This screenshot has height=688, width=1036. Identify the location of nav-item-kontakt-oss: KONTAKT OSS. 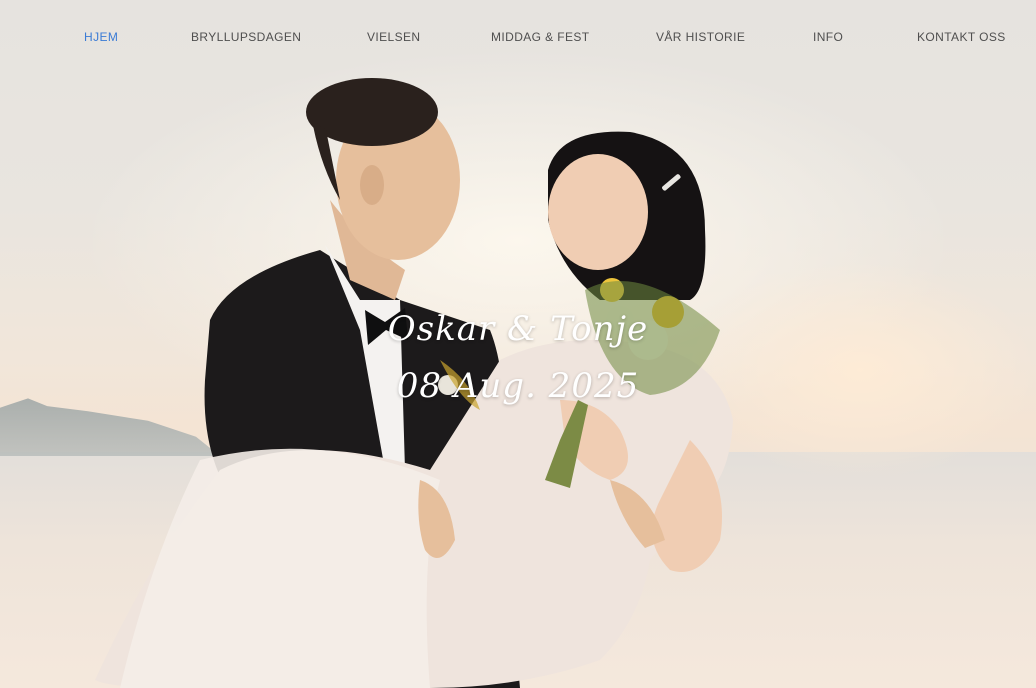
(961, 37).